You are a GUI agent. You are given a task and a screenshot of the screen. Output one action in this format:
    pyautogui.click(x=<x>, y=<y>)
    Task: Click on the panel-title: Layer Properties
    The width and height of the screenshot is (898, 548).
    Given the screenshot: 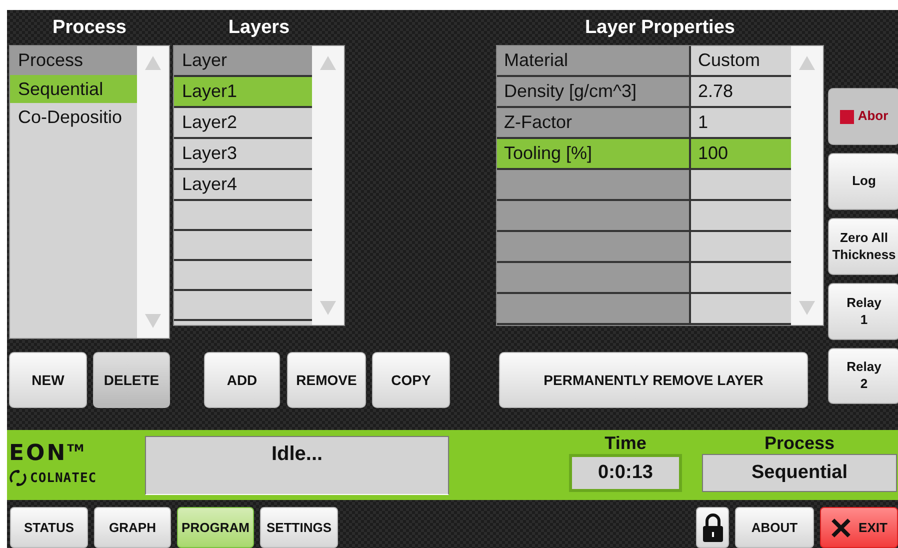 What is the action you would take?
    pyautogui.click(x=660, y=27)
    